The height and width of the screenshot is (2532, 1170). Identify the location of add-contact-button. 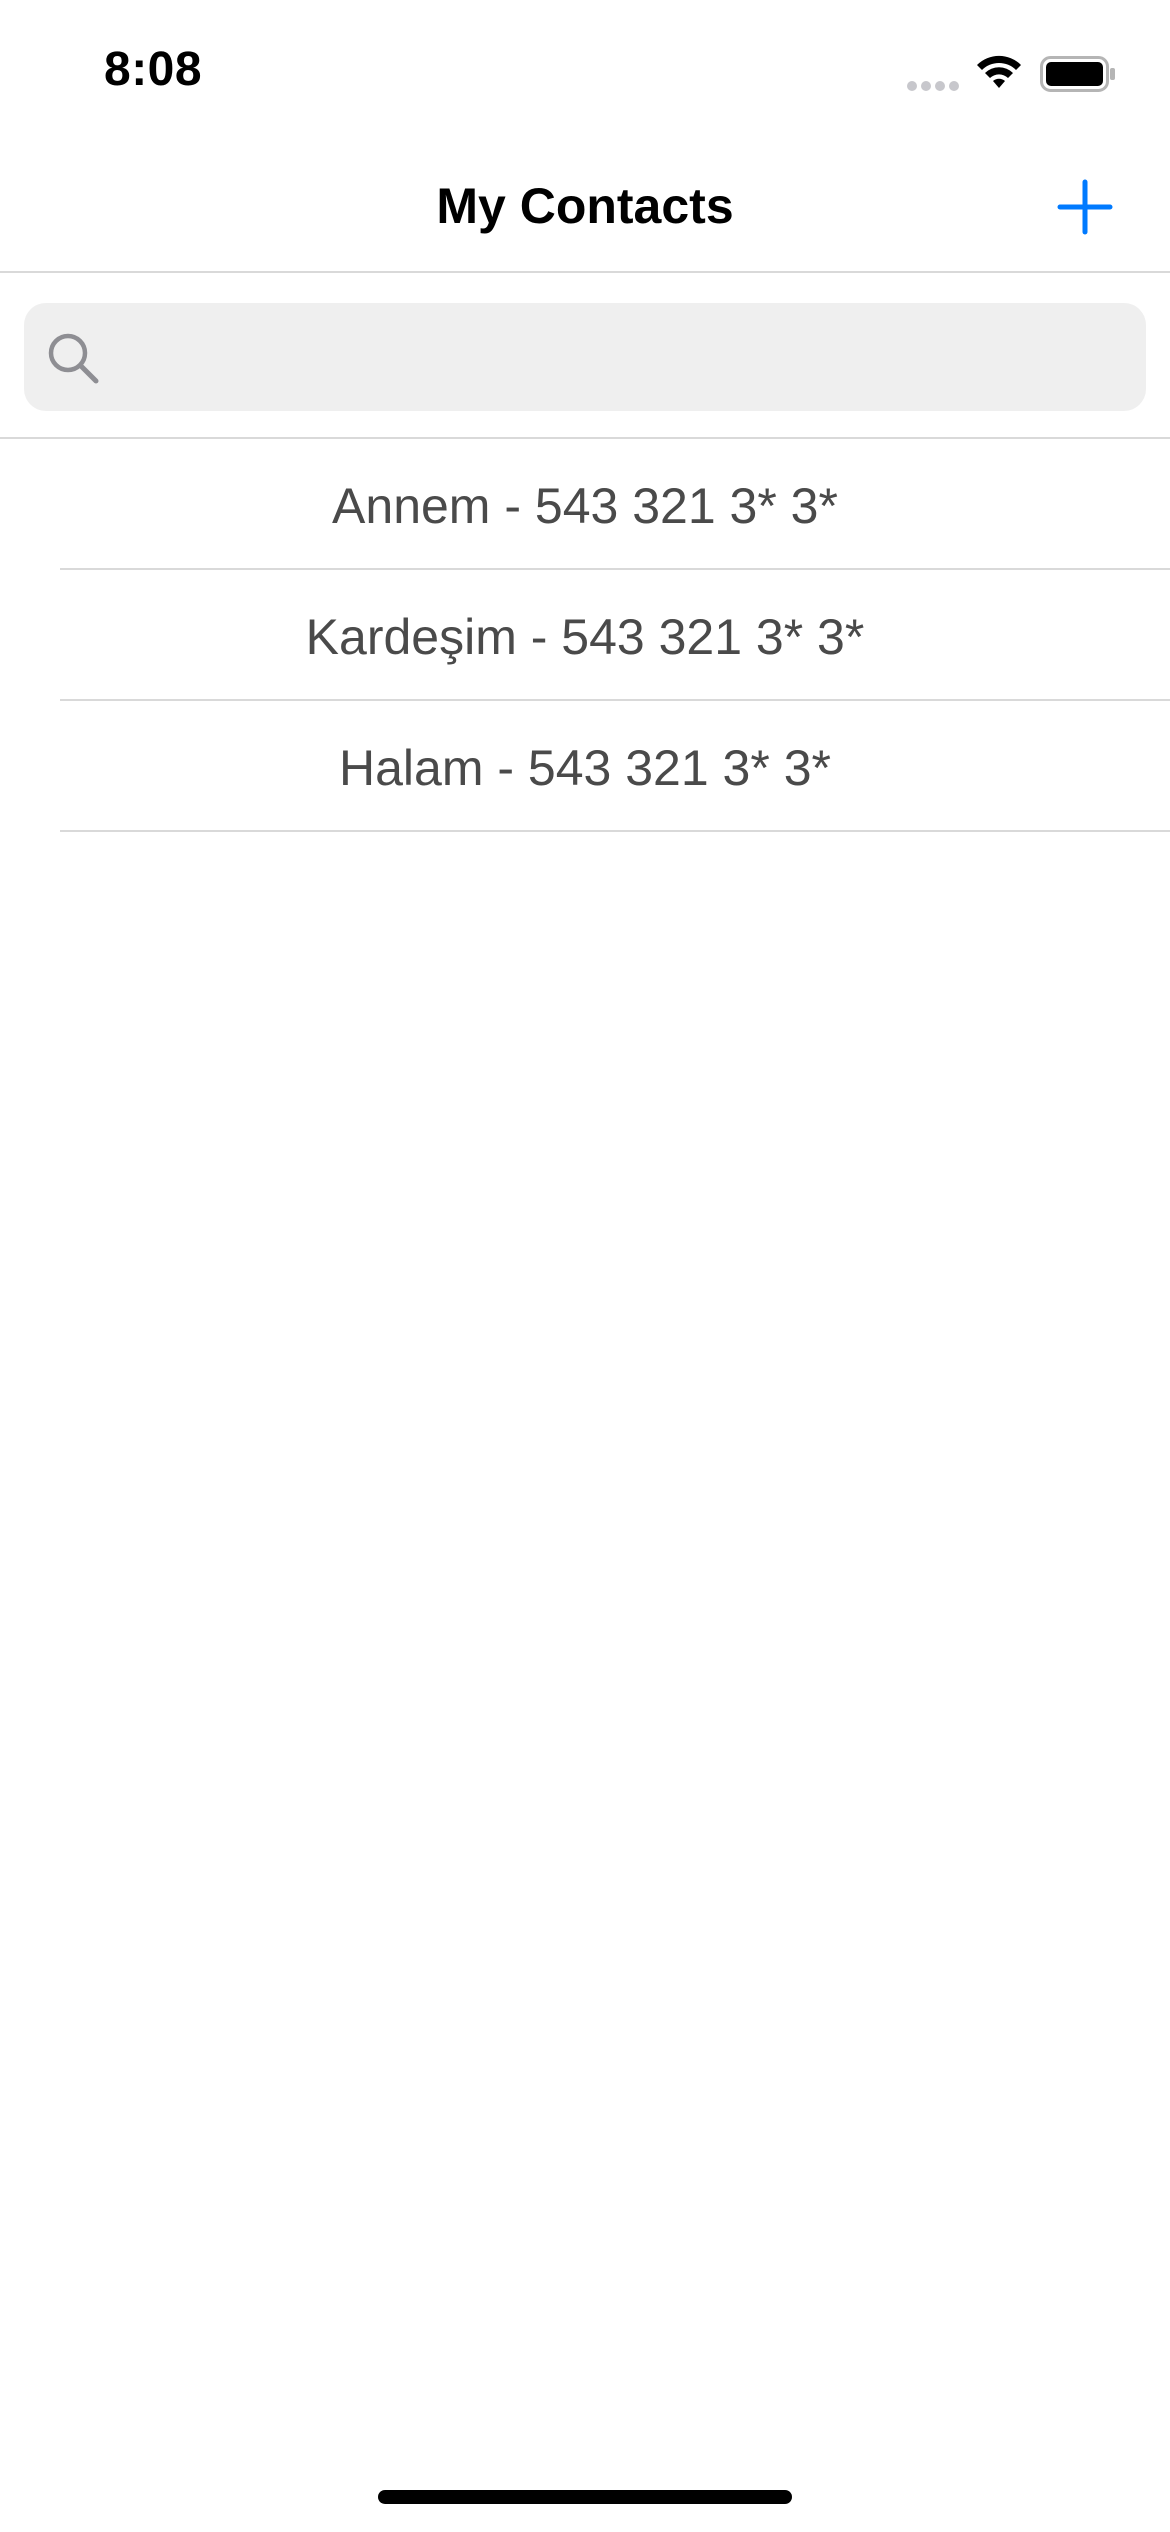
(1085, 207).